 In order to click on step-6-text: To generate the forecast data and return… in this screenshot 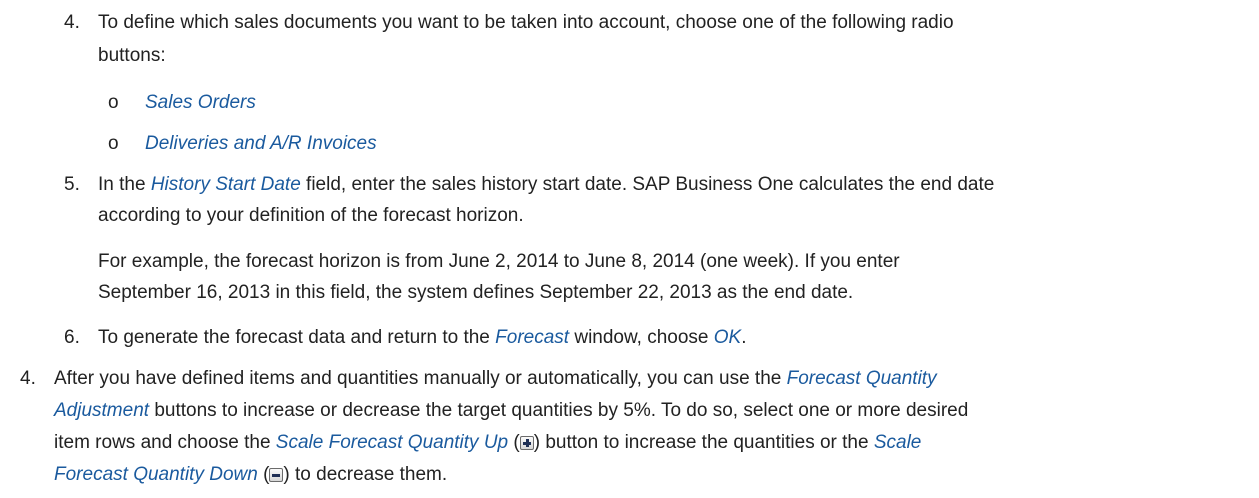, I will do `click(422, 337)`.